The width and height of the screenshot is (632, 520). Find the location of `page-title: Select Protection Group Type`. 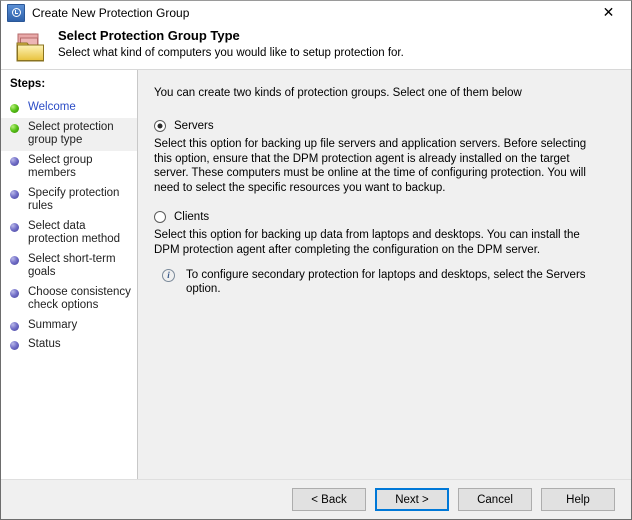

page-title: Select Protection Group Type is located at coordinates (149, 35).